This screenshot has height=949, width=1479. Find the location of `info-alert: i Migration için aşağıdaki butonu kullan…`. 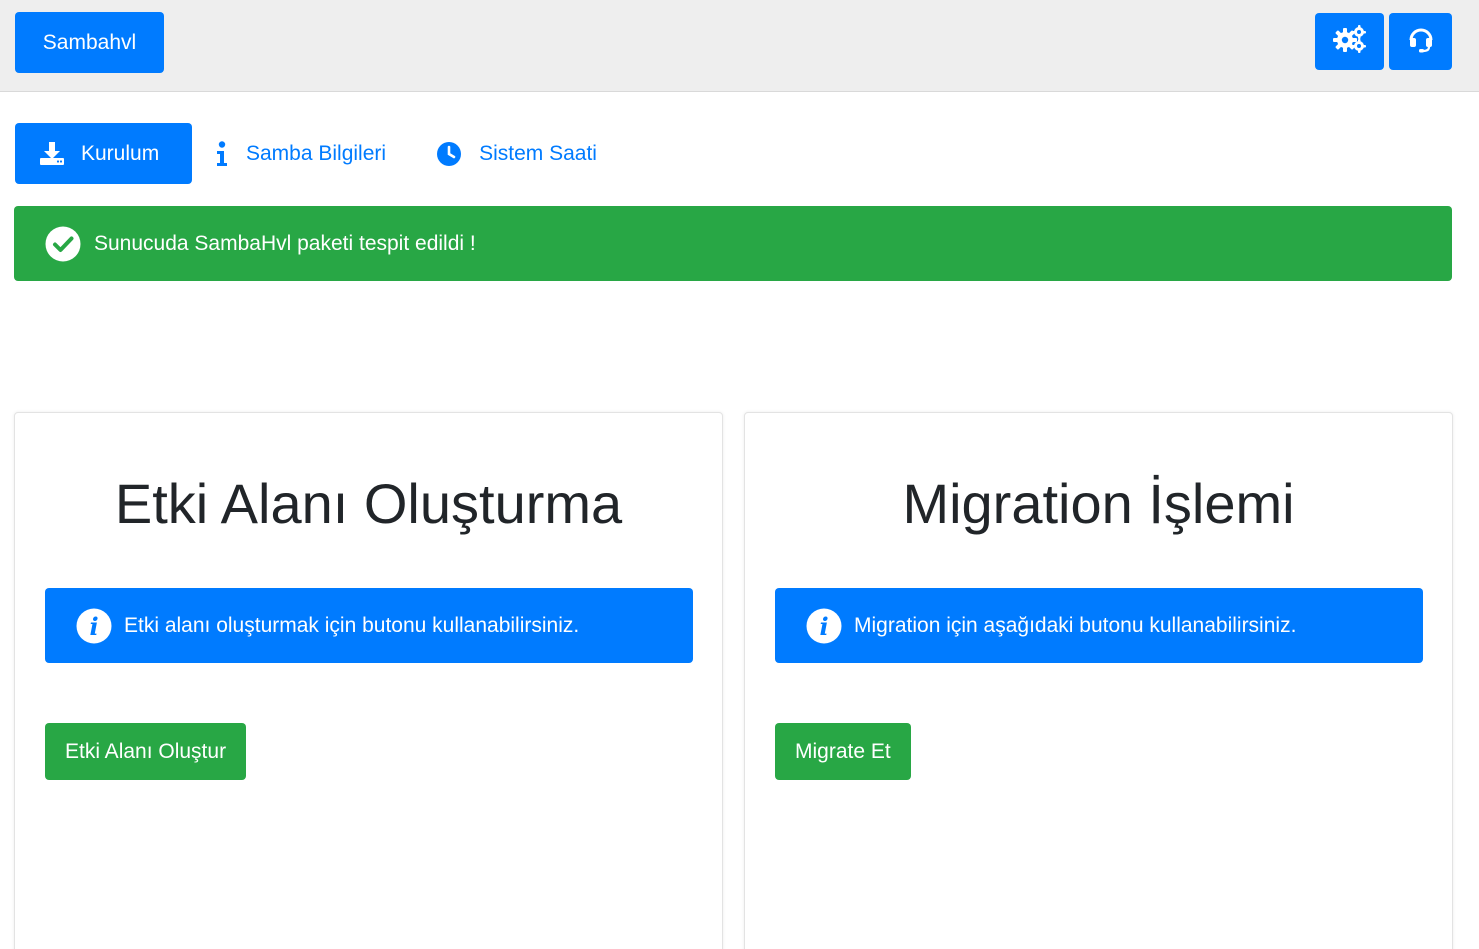

info-alert: i Migration için aşağıdaki butonu kullan… is located at coordinates (1099, 625).